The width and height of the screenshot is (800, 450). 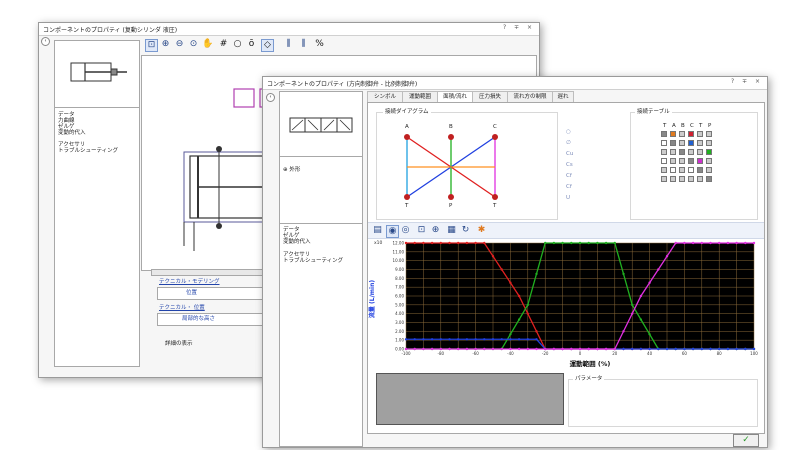 I want to click on connection-diagram-box: 接続ダイアグラム A B C T P T, so click(x=467, y=164).